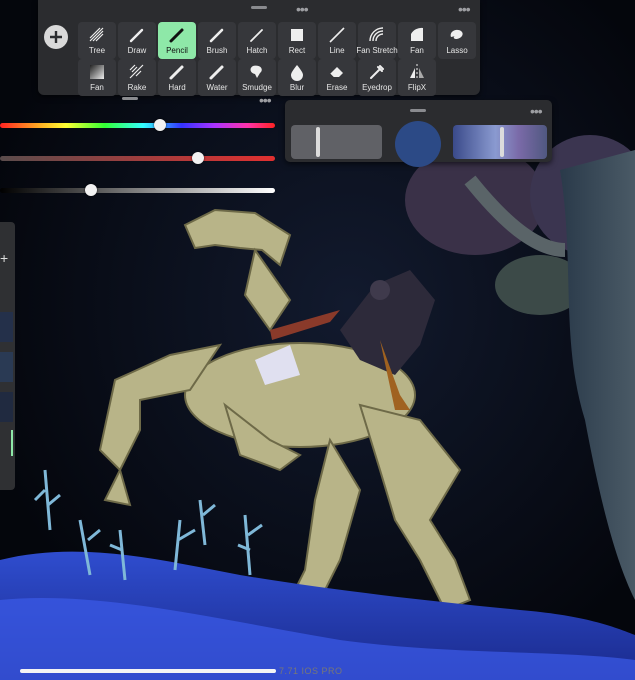  I want to click on hard-brush-icon, so click(176, 72).